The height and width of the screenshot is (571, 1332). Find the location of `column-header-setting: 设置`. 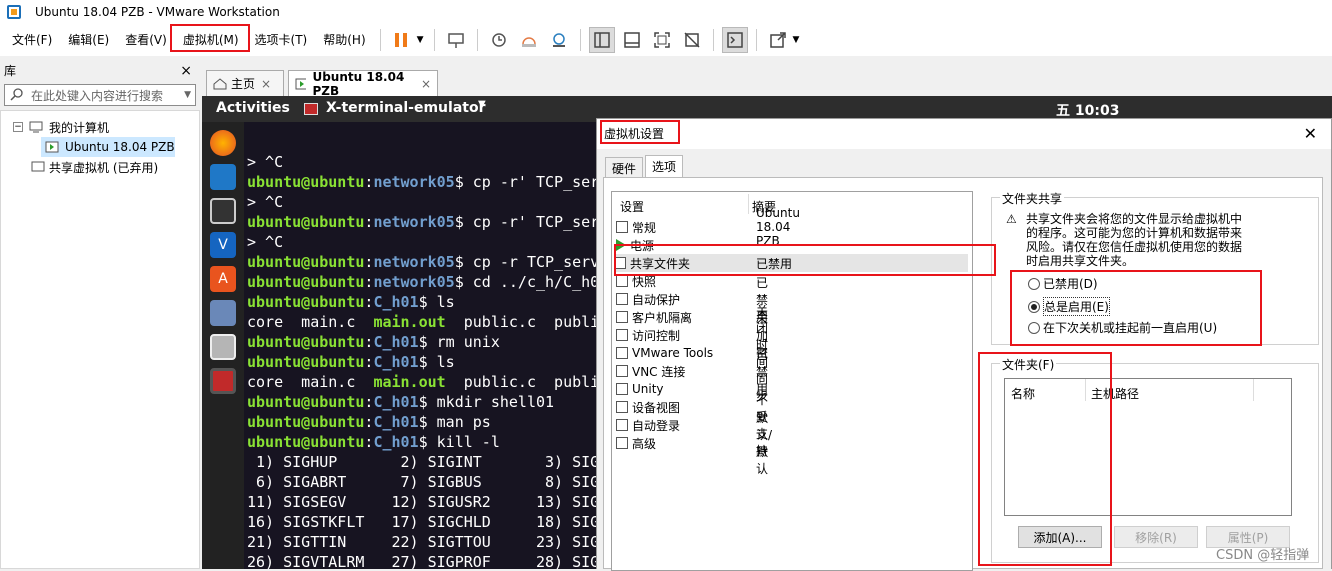

column-header-setting: 设置 is located at coordinates (632, 206).